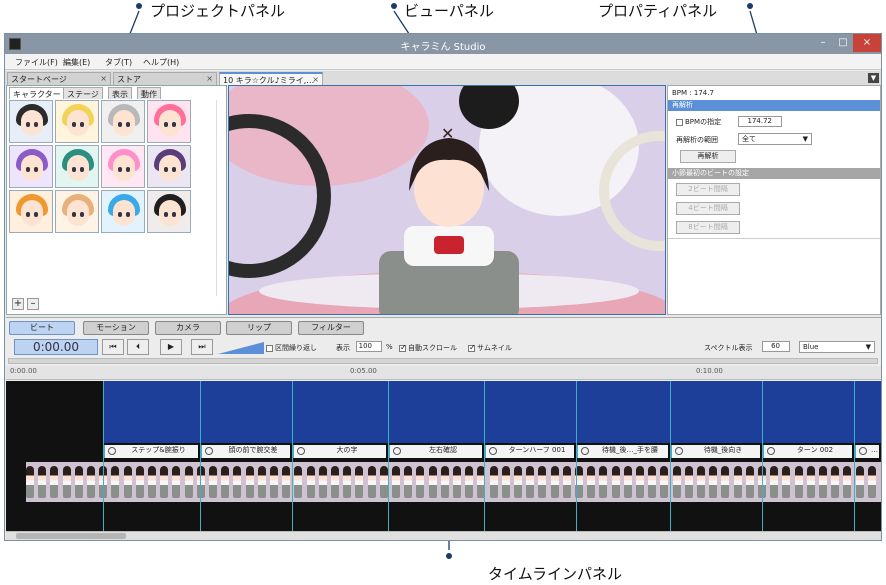 Image resolution: width=886 pixels, height=585 pixels. Describe the element at coordinates (443, 535) in the screenshot. I see `horizontal-scrollbar` at that location.